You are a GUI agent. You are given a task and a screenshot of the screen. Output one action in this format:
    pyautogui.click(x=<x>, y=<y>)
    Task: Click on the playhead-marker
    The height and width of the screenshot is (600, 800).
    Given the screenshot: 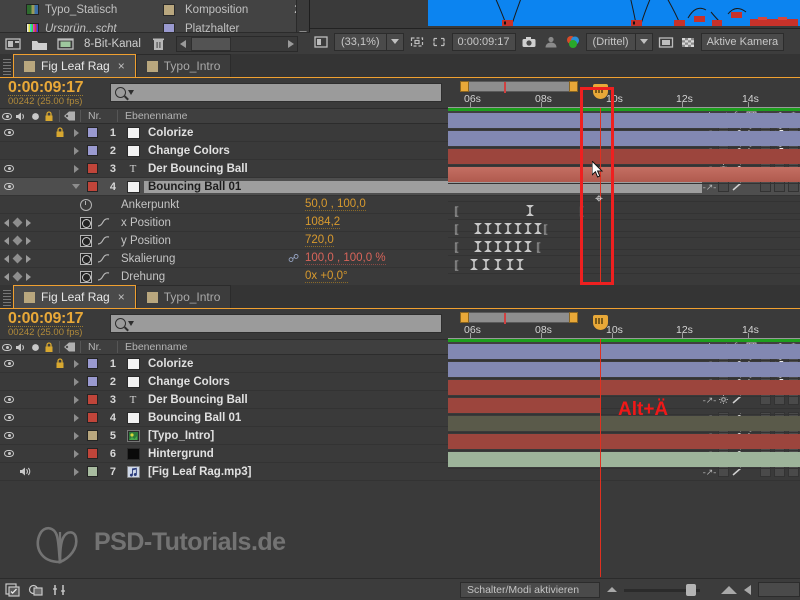 What is the action you would take?
    pyautogui.click(x=600, y=322)
    